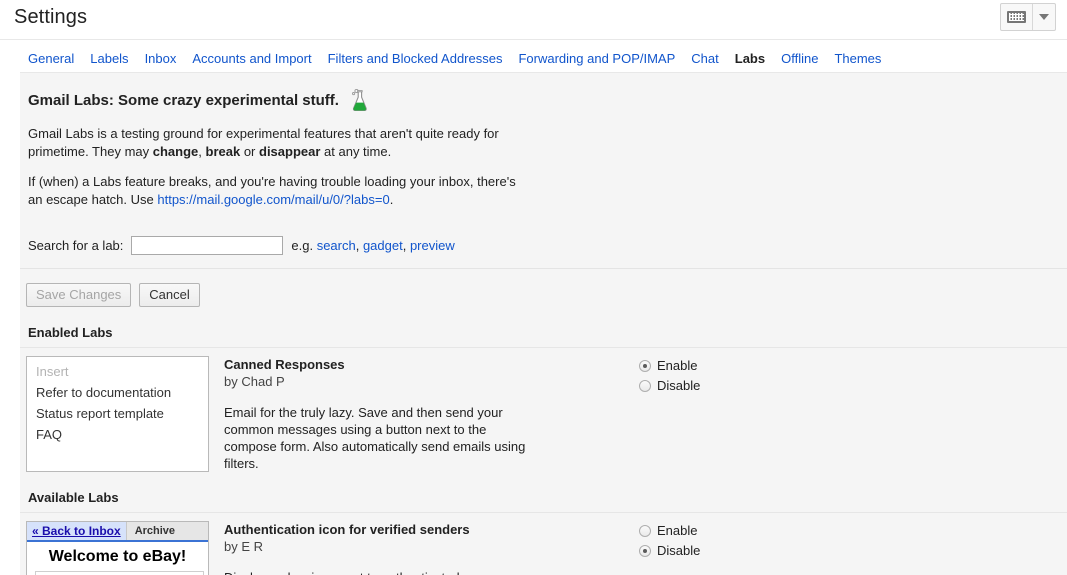 This screenshot has width=1067, height=575. I want to click on labs-p1-break: break, so click(223, 151).